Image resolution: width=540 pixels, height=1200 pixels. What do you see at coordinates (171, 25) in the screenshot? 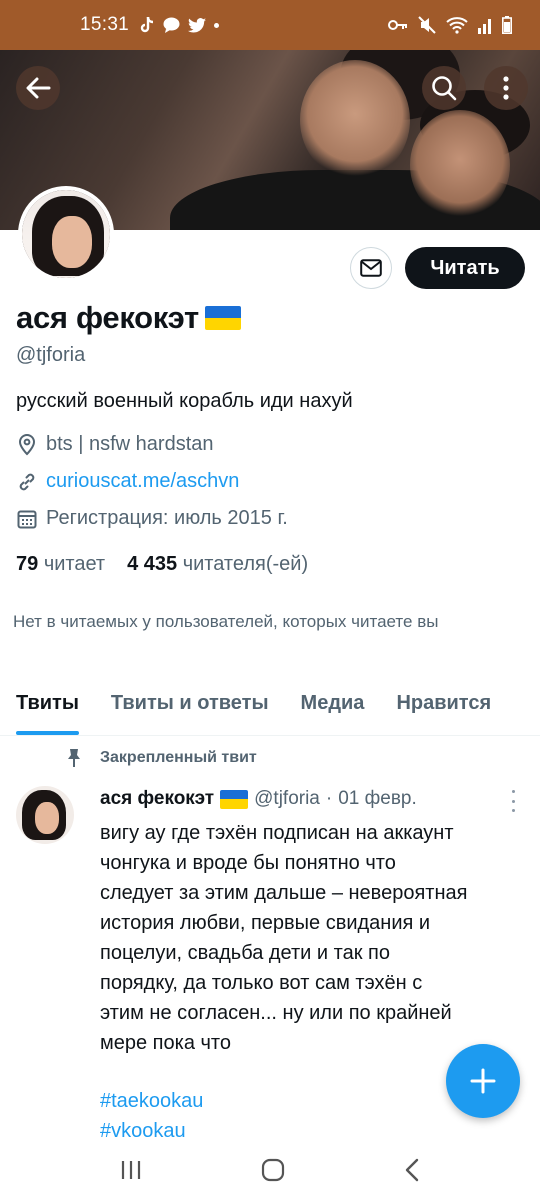
I see `chat-bubble-icon` at bounding box center [171, 25].